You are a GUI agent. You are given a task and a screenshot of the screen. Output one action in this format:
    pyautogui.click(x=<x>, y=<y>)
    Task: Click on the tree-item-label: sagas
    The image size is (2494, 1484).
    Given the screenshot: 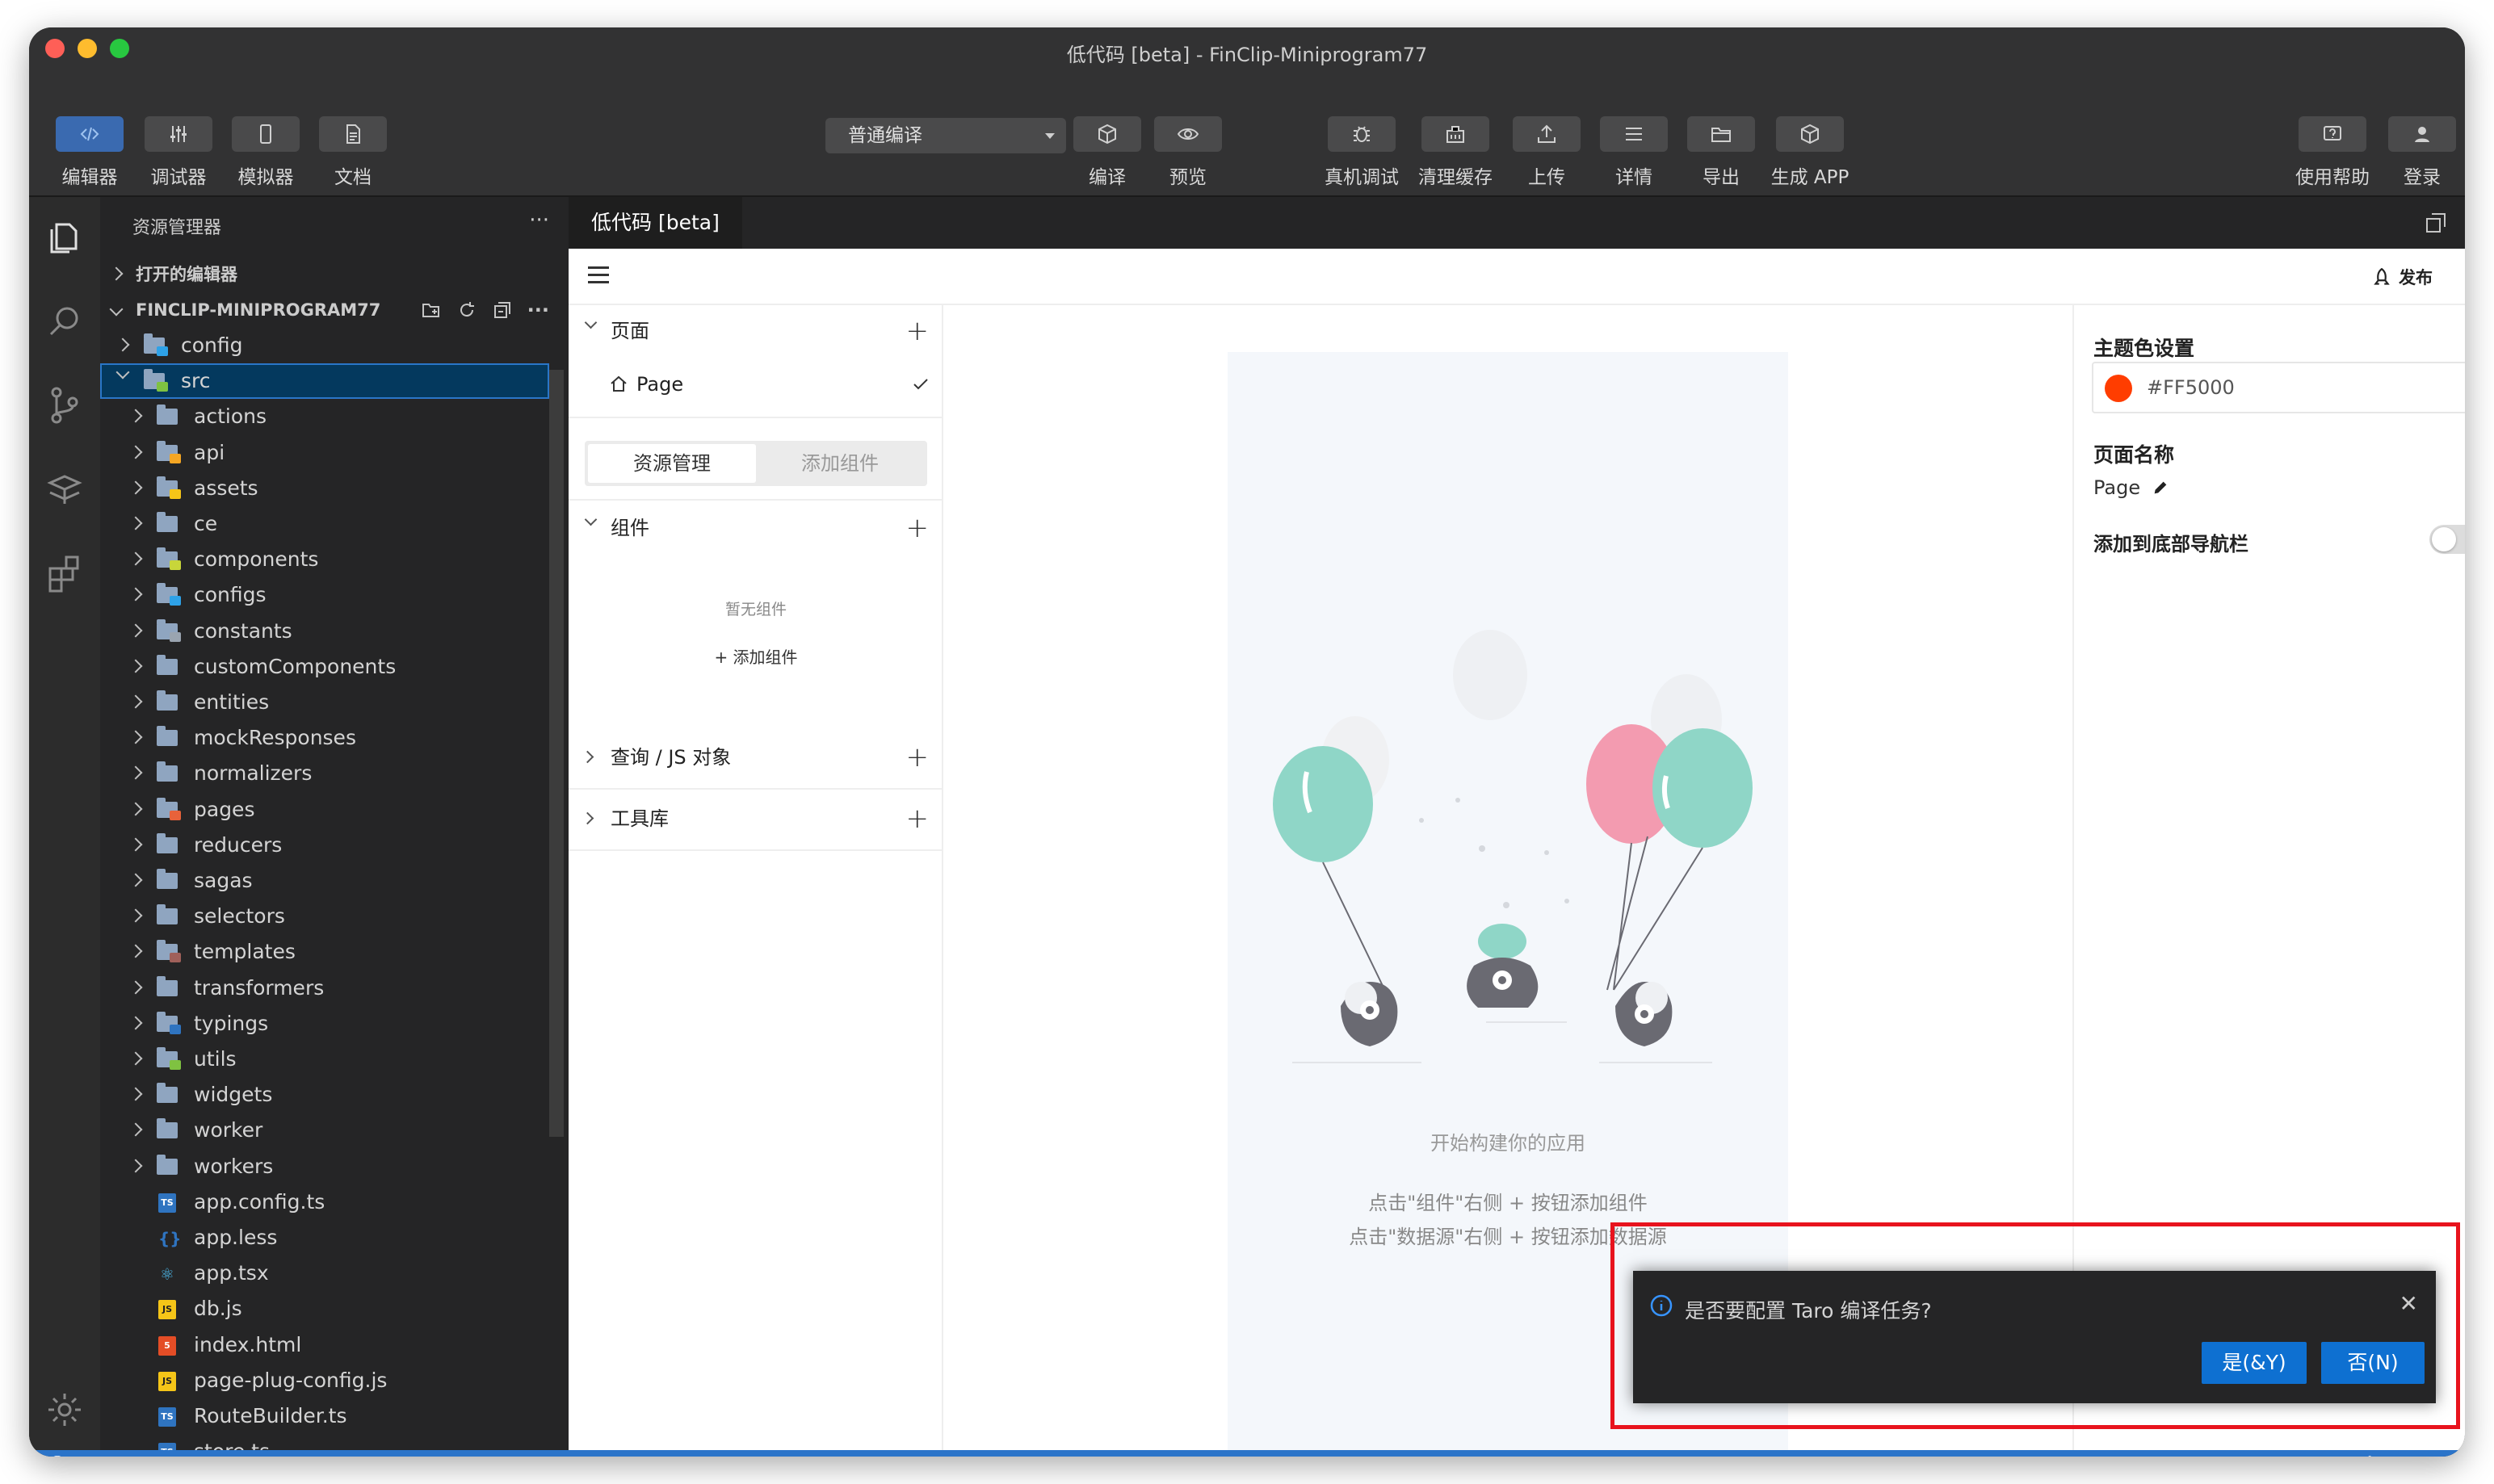 What is the action you would take?
    pyautogui.click(x=223, y=880)
    